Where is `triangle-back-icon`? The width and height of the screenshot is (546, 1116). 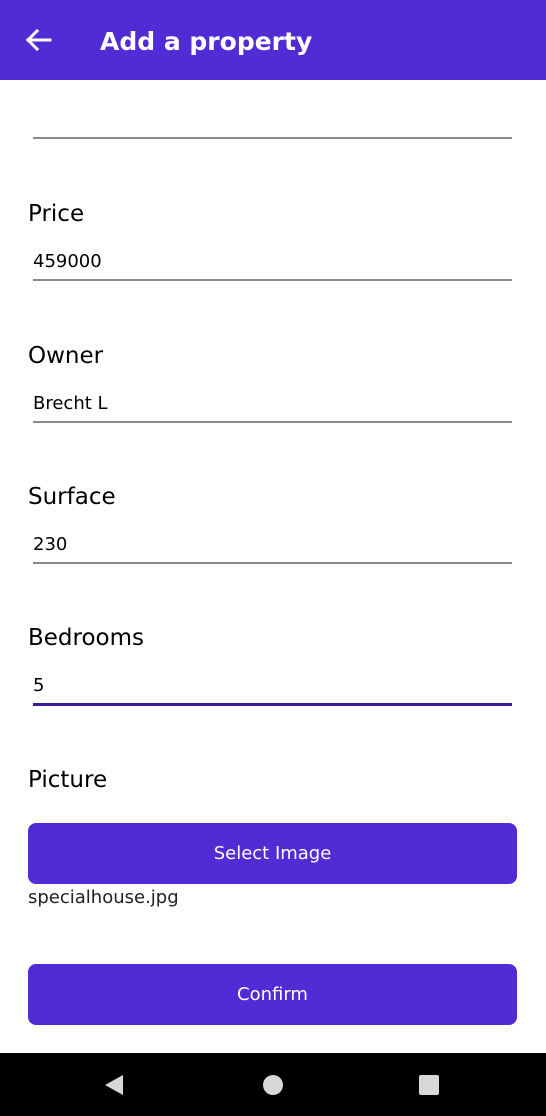 triangle-back-icon is located at coordinates (114, 1085).